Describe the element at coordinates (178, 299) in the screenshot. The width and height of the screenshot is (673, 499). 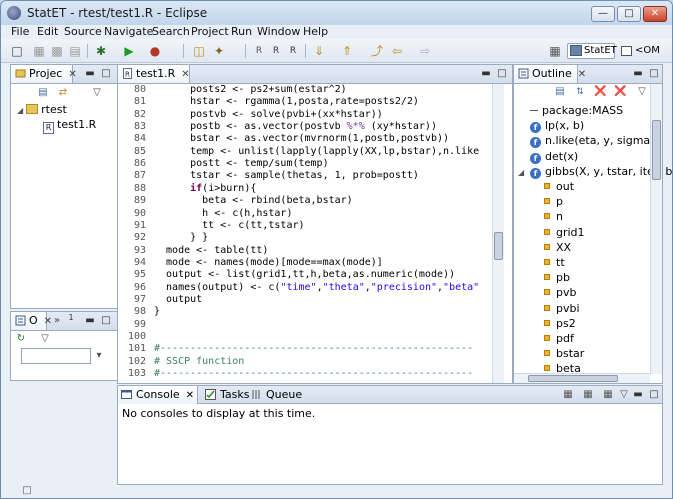
I see `code-line: output` at that location.